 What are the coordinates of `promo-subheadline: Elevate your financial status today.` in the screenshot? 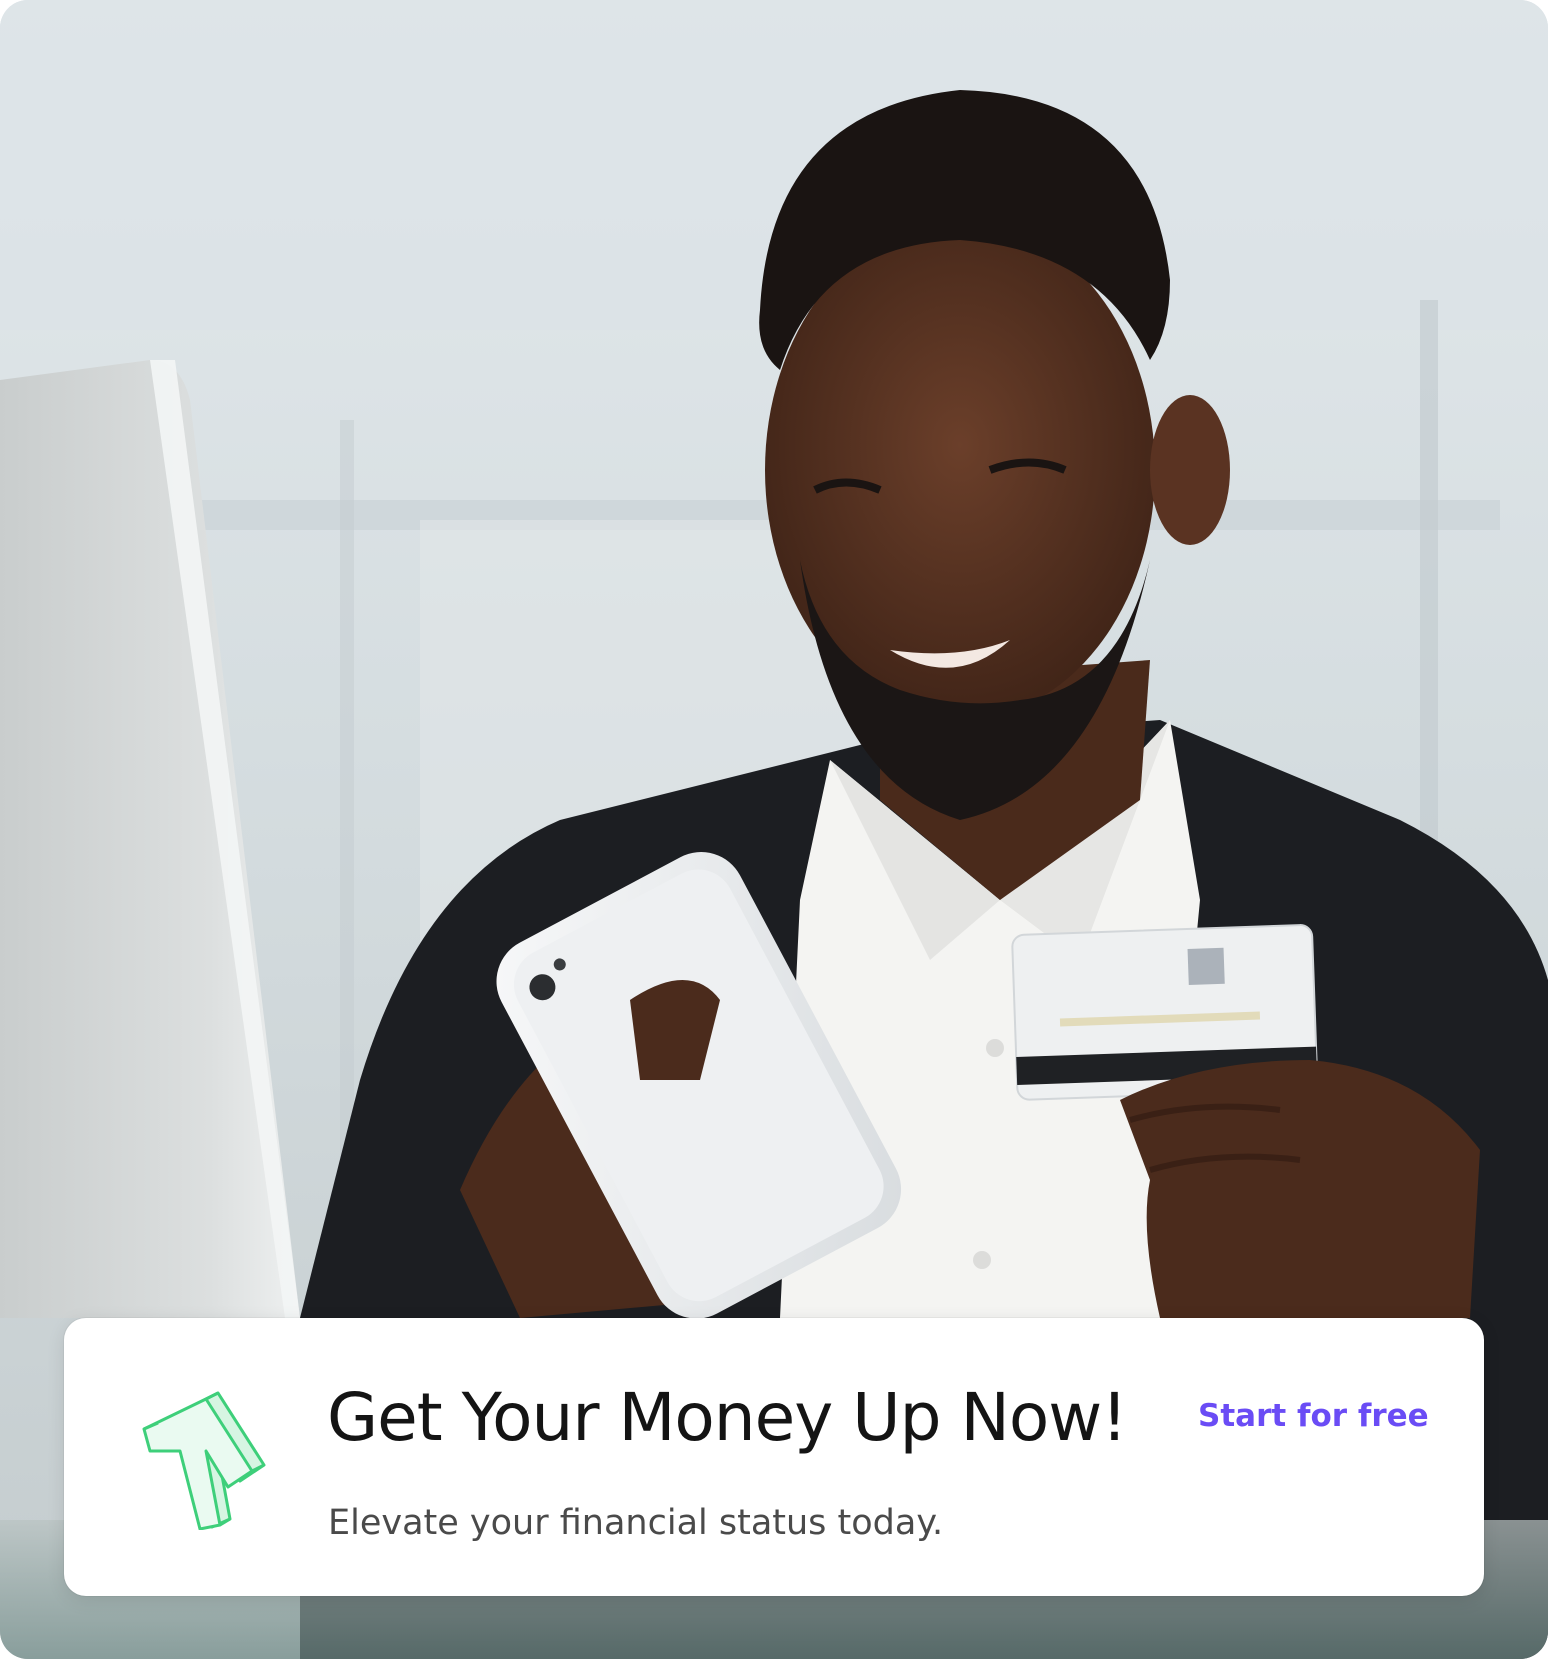 It's located at (636, 1523).